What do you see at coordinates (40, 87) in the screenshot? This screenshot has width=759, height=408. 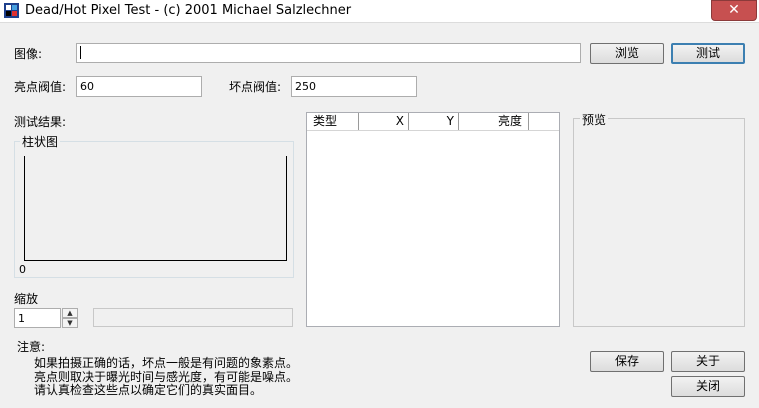 I see `bright-threshold-label: 亮点阀值:` at bounding box center [40, 87].